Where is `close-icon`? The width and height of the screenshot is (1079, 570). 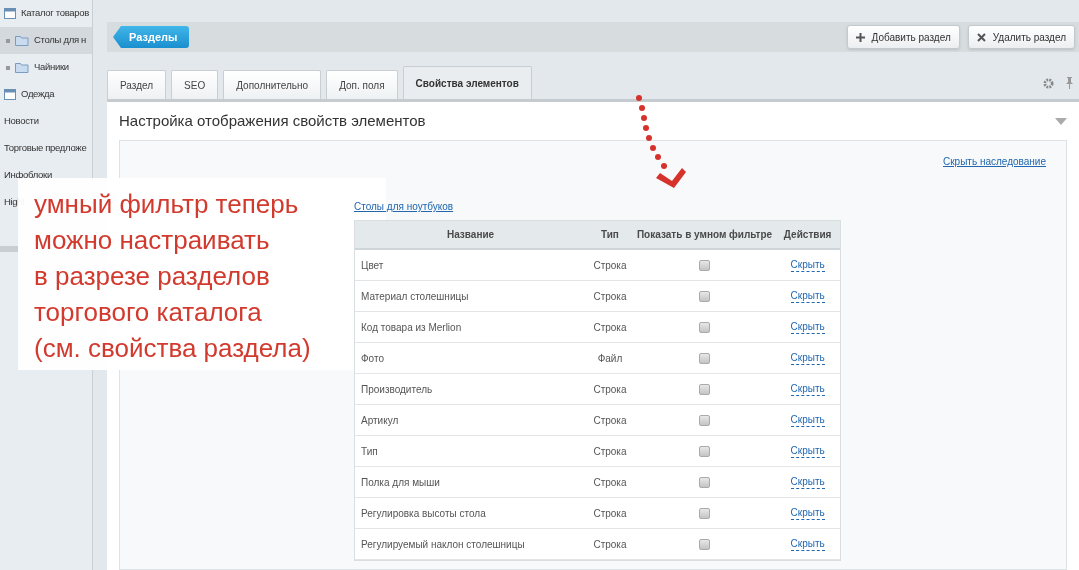 close-icon is located at coordinates (981, 37).